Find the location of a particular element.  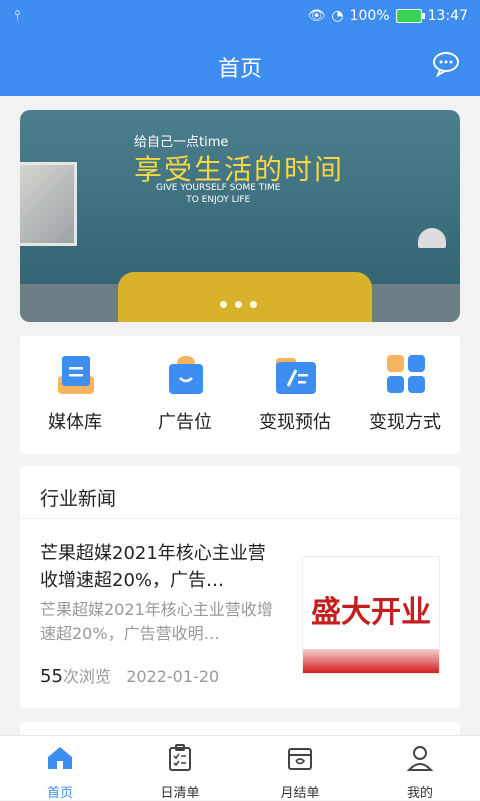

ad-slot-icon is located at coordinates (186, 375).